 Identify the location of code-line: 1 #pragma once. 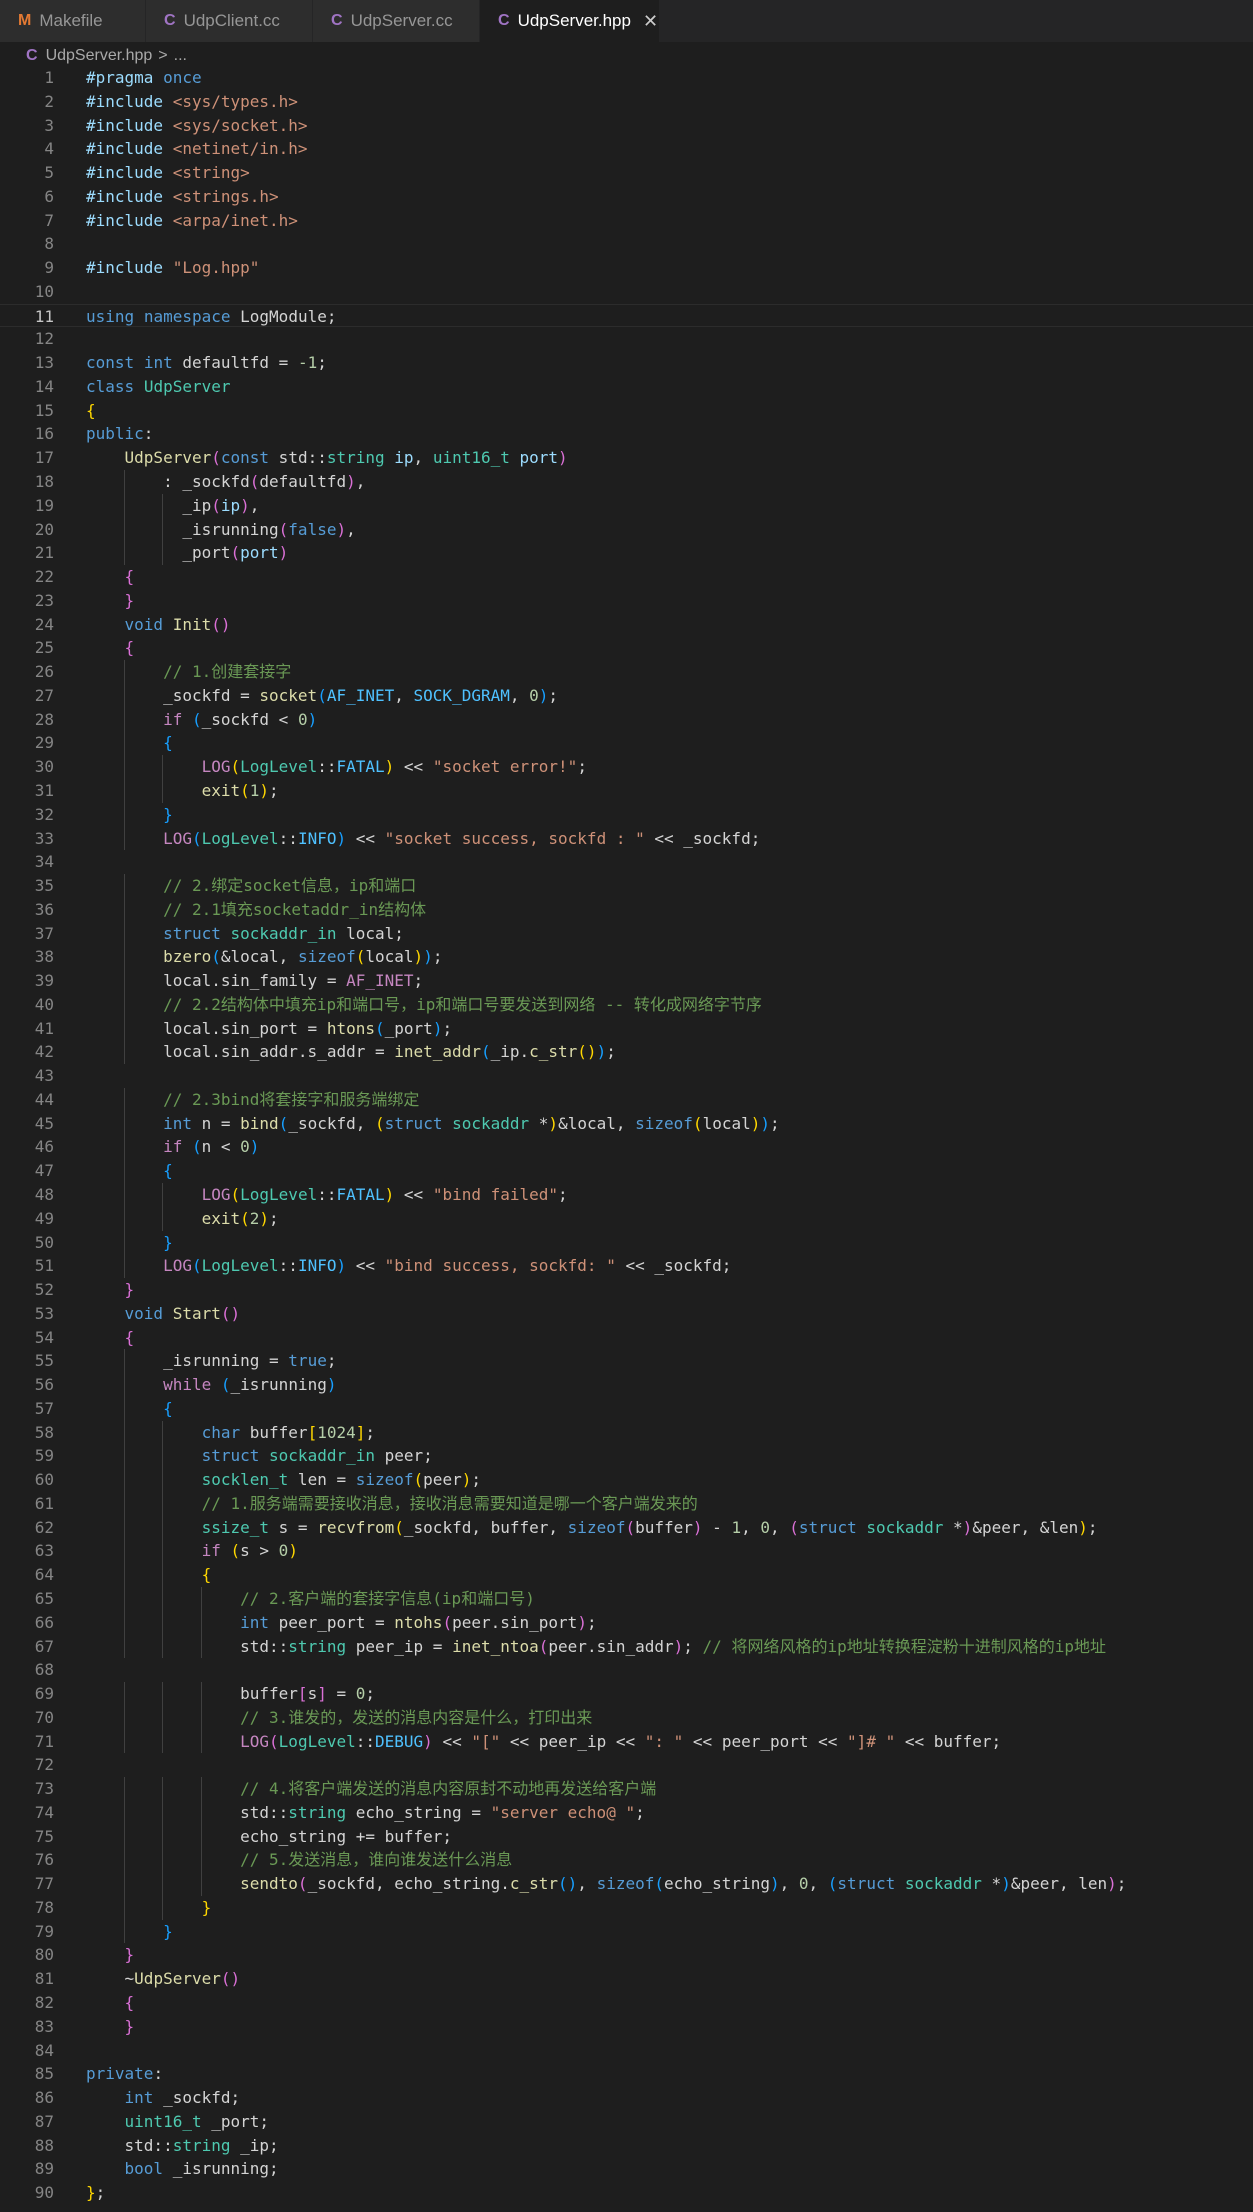
(626, 78).